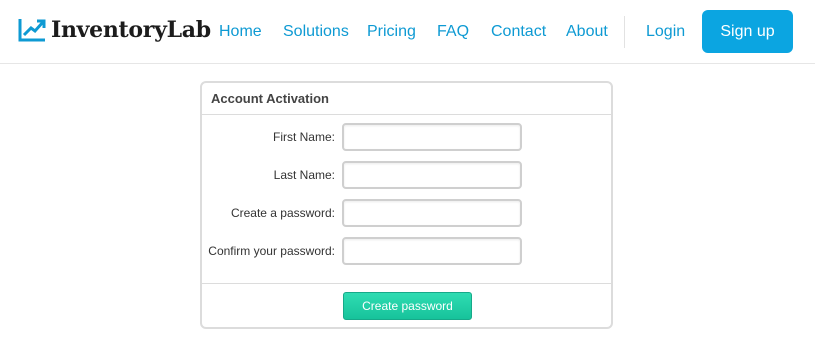 Image resolution: width=815 pixels, height=348 pixels. I want to click on nav-pricing: Pricing, so click(391, 32).